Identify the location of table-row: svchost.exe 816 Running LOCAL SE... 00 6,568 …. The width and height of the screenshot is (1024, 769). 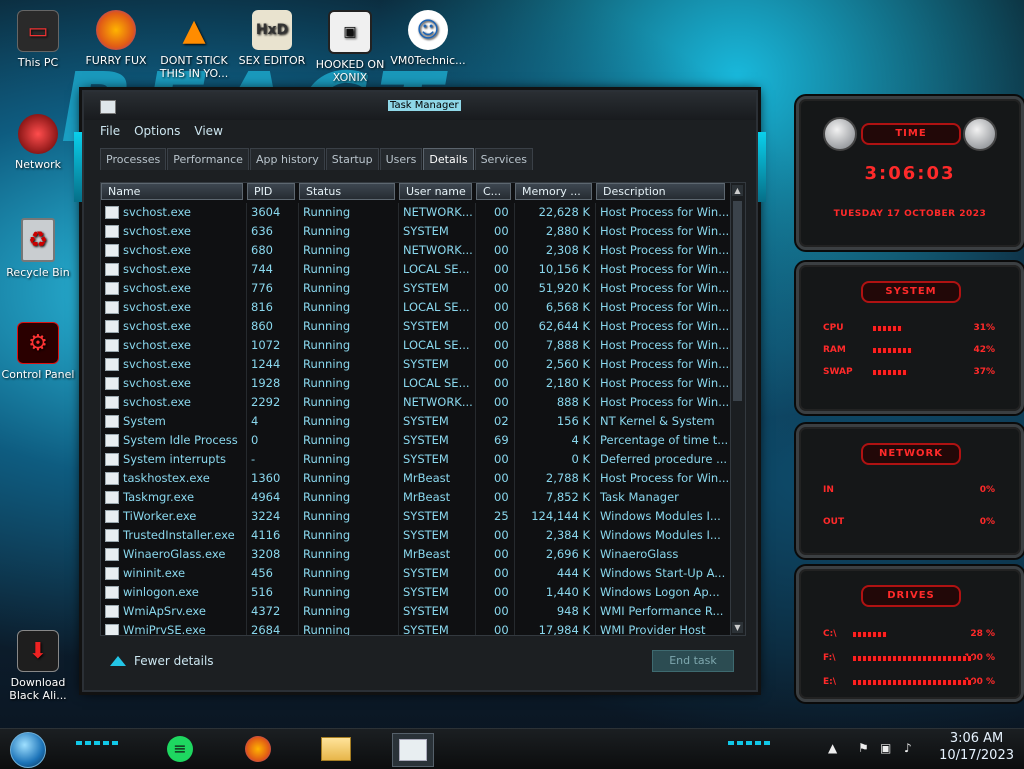
(415, 307).